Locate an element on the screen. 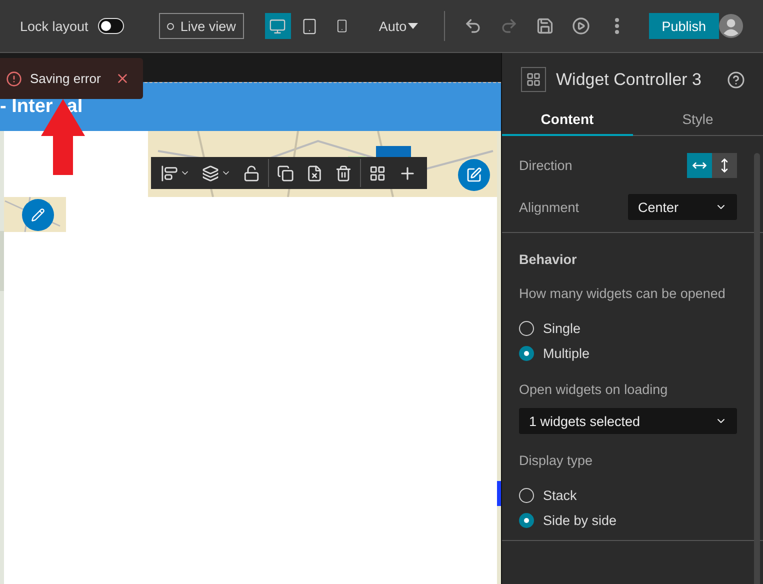 The image size is (763, 584). vertical-direction-button is located at coordinates (724, 165).